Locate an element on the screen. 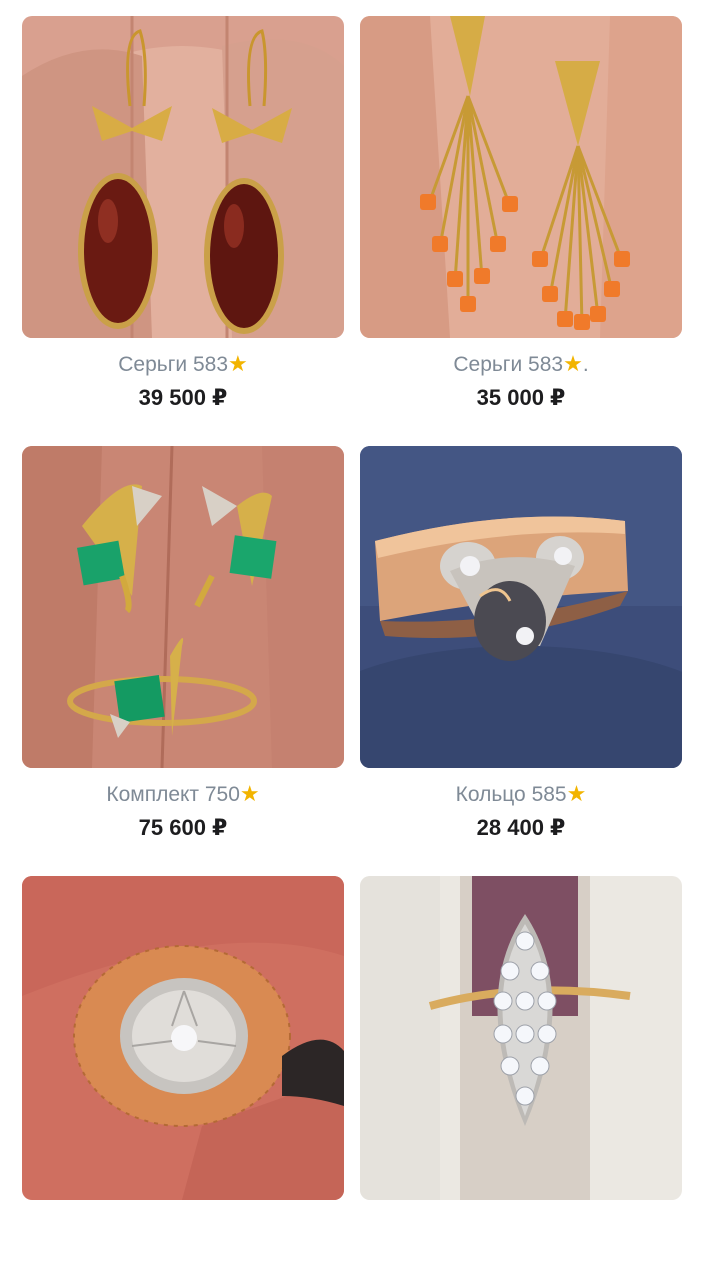 The width and height of the screenshot is (704, 1276). product-card: Серьги 583★. 35 000 ₽ is located at coordinates (521, 215).